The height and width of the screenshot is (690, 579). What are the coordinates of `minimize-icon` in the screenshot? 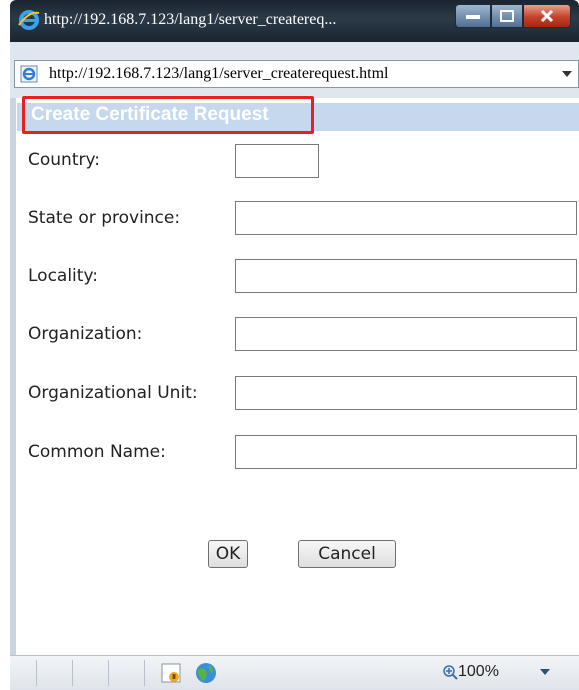 It's located at (473, 17).